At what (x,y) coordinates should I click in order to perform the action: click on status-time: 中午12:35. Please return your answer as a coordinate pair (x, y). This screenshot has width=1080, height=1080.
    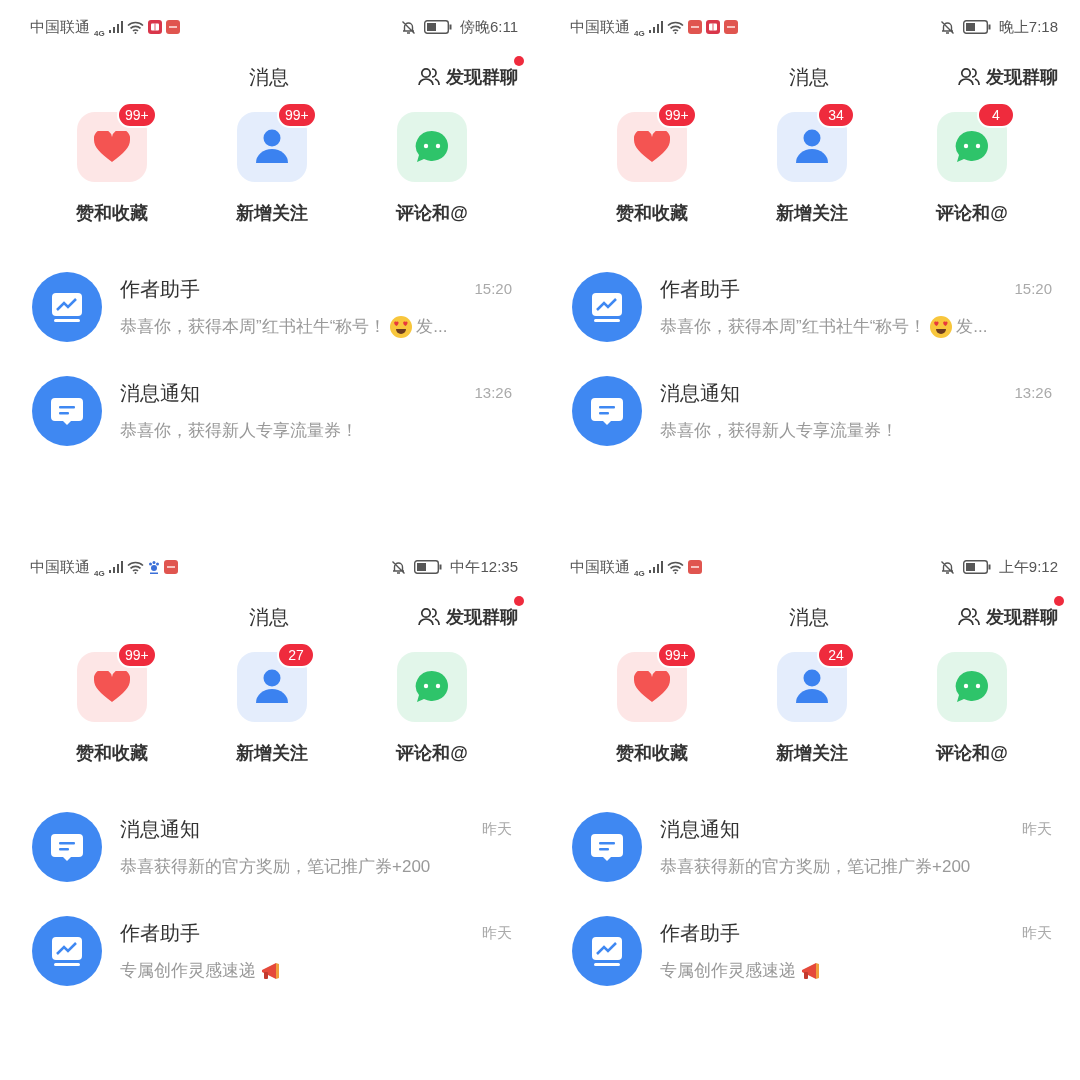
    Looking at the image, I should click on (484, 566).